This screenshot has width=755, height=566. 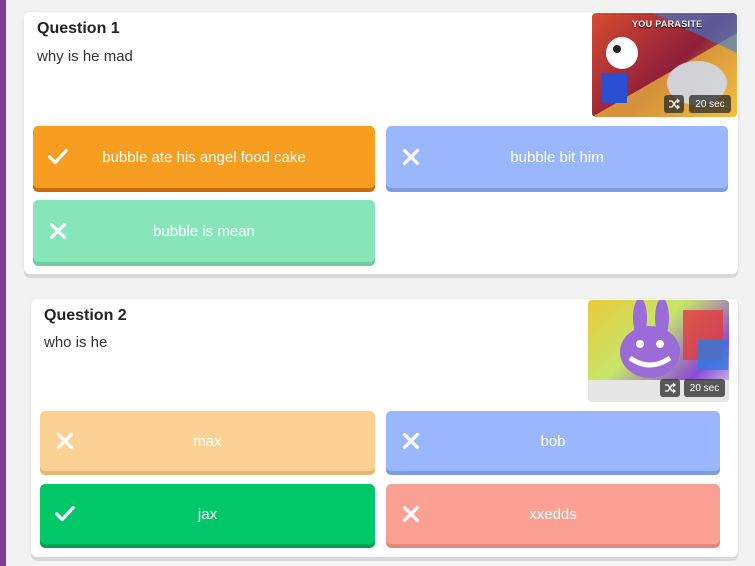 I want to click on question-text: who is he, so click(x=76, y=342).